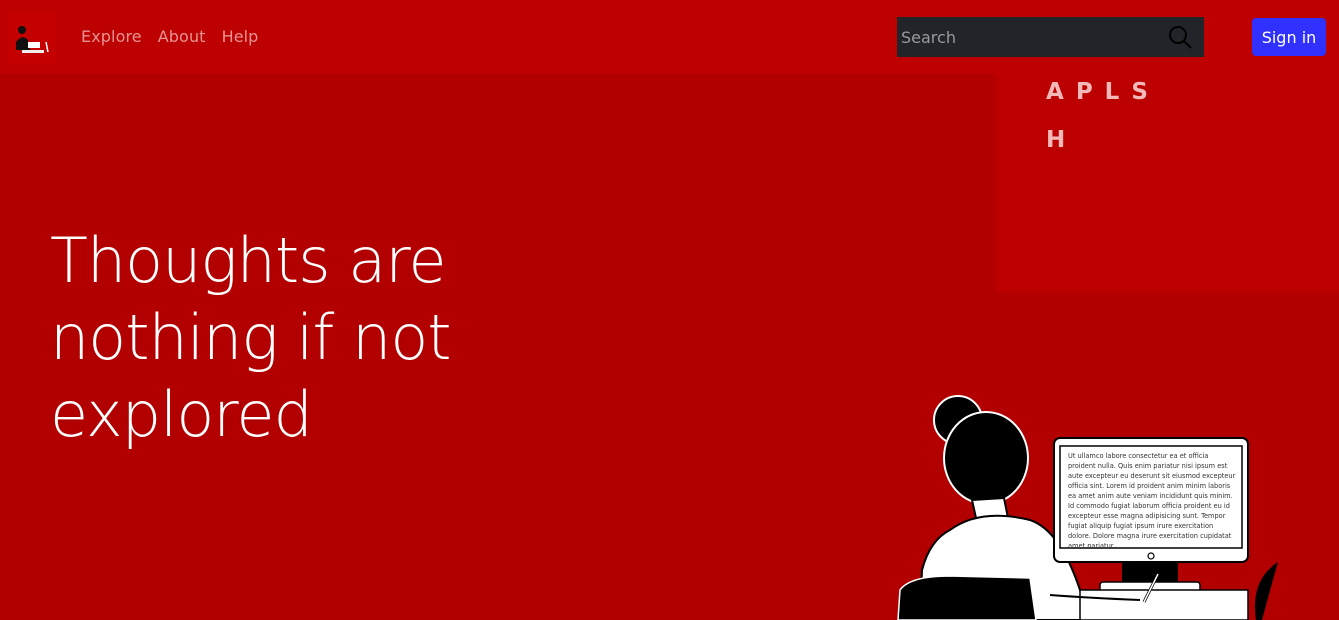  What do you see at coordinates (251, 337) in the screenshot?
I see `hero-title: Thoughts are nothing if not explored` at bounding box center [251, 337].